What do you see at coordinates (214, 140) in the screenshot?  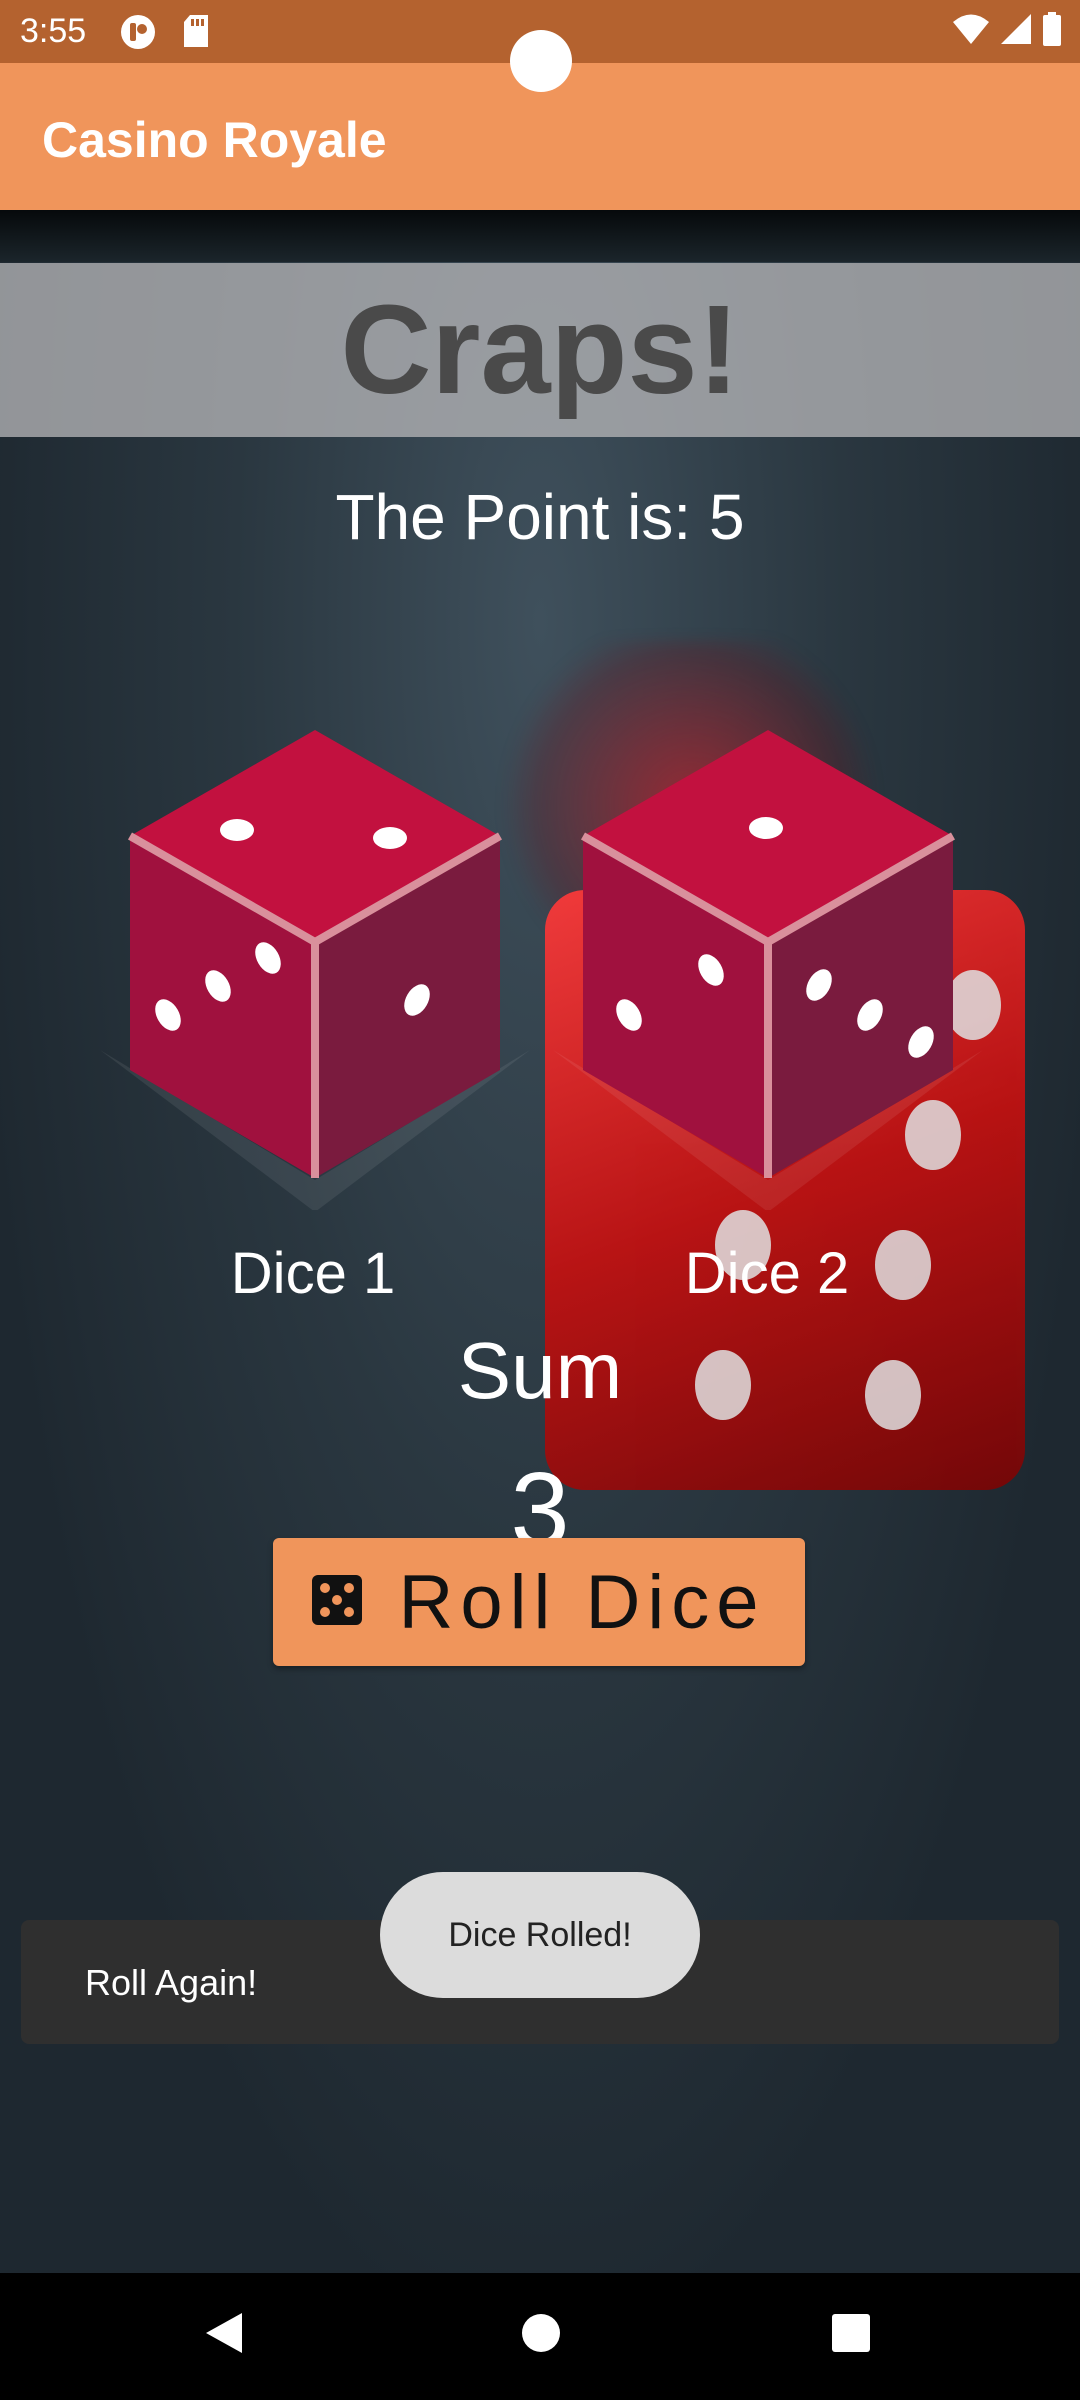 I see `app-title: Casino Royale` at bounding box center [214, 140].